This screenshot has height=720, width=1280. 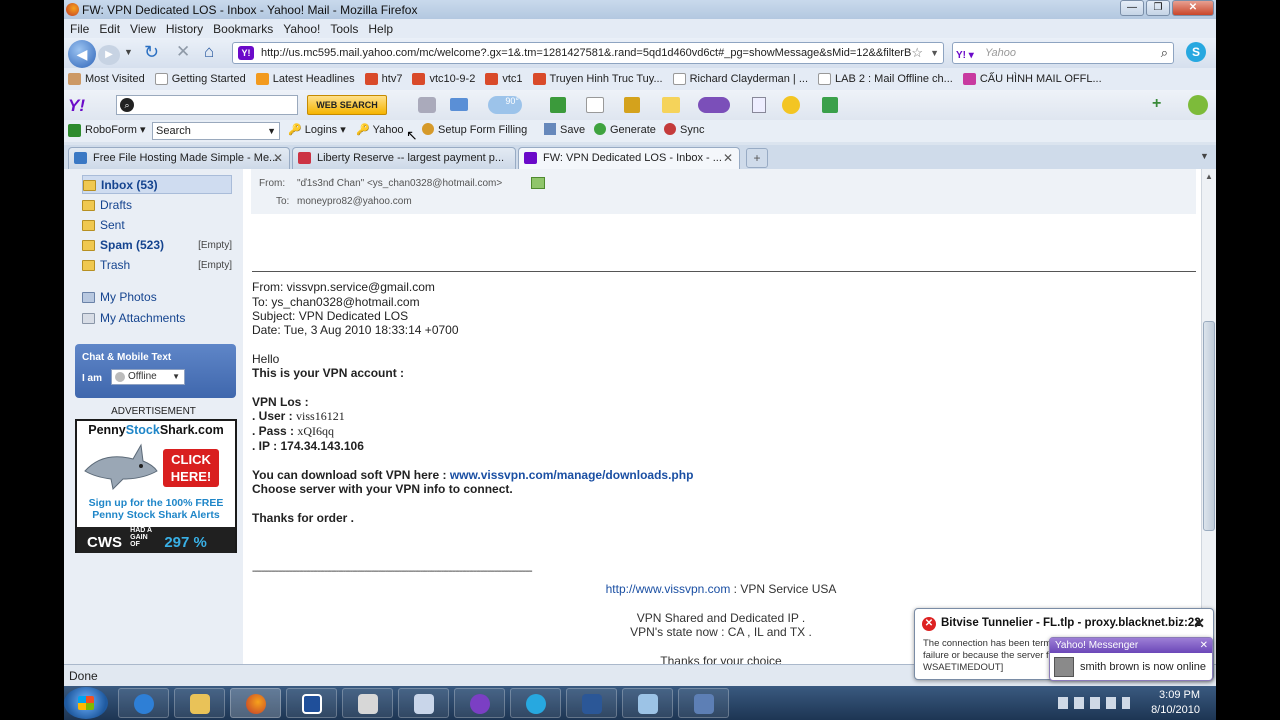 What do you see at coordinates (479, 703) in the screenshot?
I see `taskbar-yahoo-messenger` at bounding box center [479, 703].